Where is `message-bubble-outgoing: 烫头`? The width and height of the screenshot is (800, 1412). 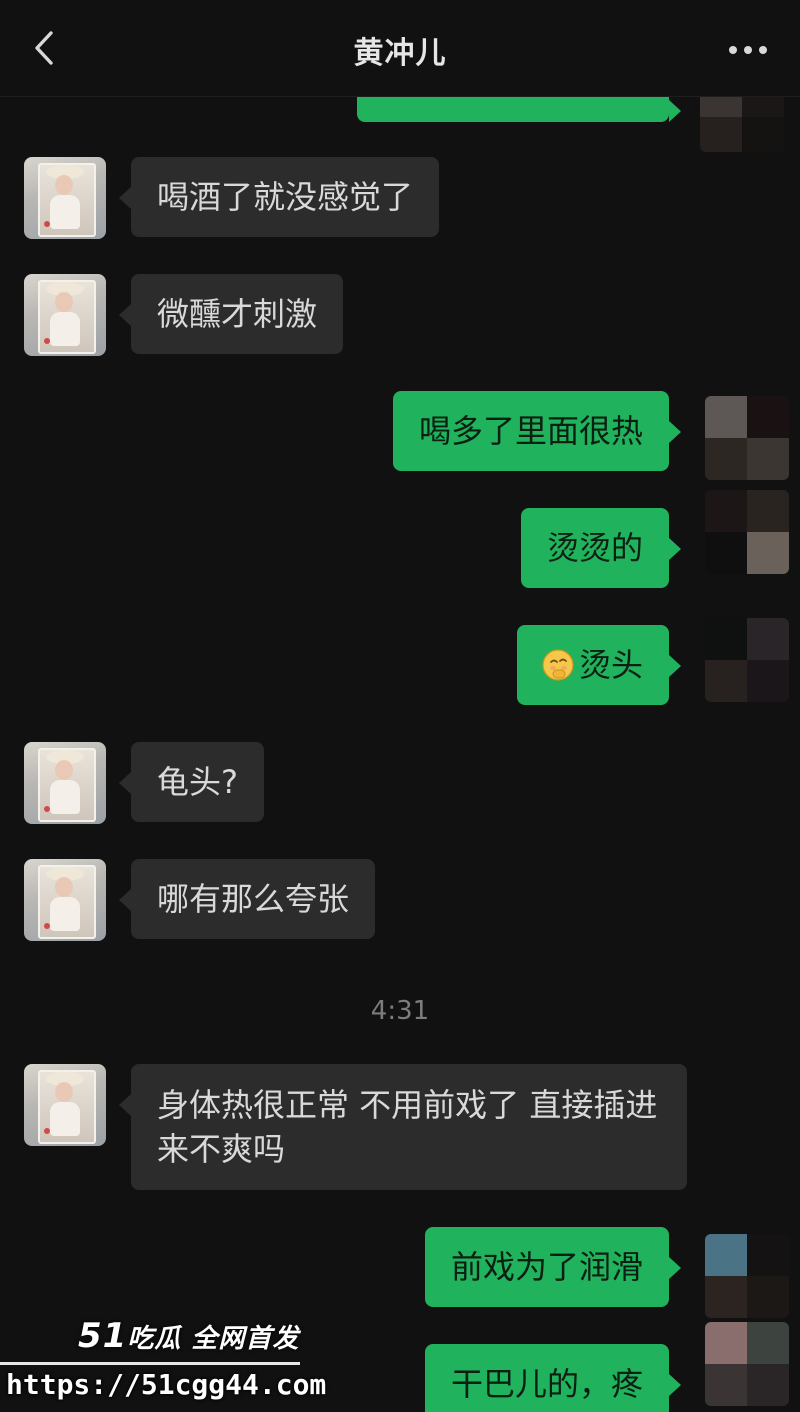 message-bubble-outgoing: 烫头 is located at coordinates (599, 665).